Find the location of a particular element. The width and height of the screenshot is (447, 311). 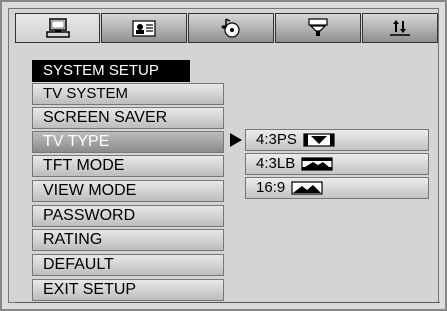

computer-icon is located at coordinates (57, 28).